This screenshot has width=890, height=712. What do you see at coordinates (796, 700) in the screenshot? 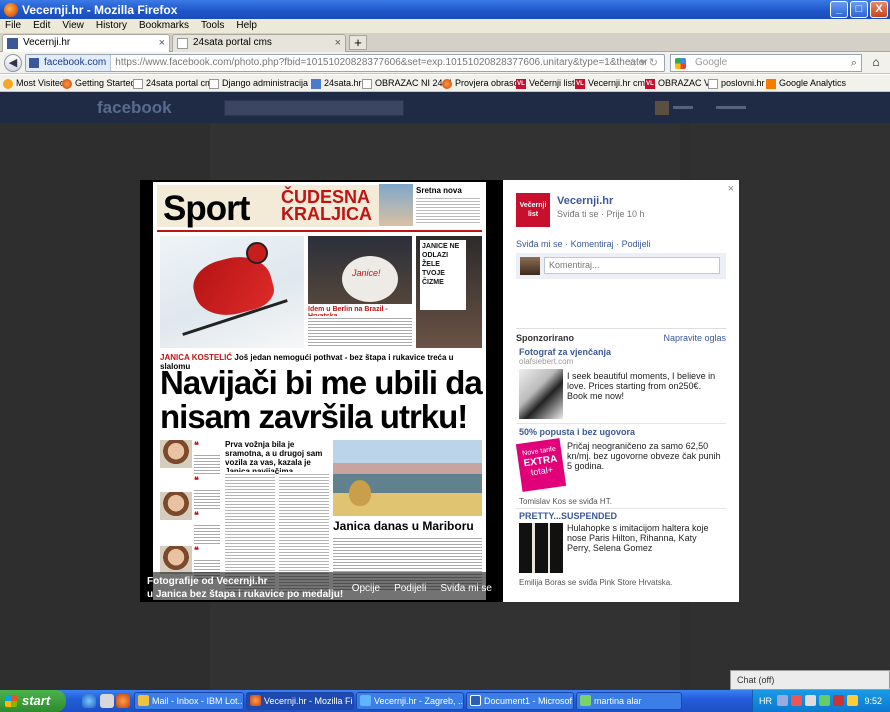
I see `antivirus-icon` at bounding box center [796, 700].